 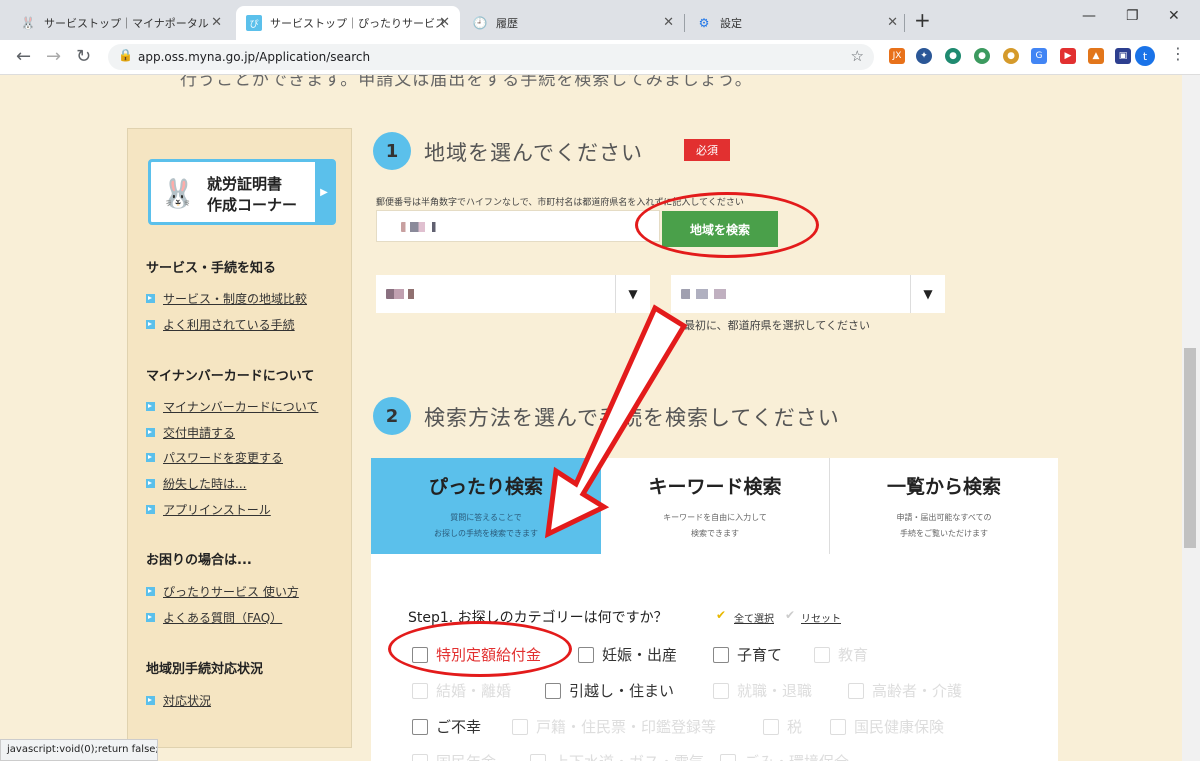 I want to click on status-bar: javascript:void(0);return false;, so click(x=79, y=750).